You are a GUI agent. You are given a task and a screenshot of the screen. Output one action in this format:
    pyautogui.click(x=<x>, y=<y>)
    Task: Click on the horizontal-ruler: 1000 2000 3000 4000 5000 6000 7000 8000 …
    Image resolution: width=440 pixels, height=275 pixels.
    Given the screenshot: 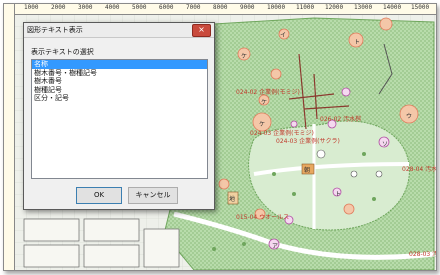 What is the action you would take?
    pyautogui.click(x=220, y=9)
    